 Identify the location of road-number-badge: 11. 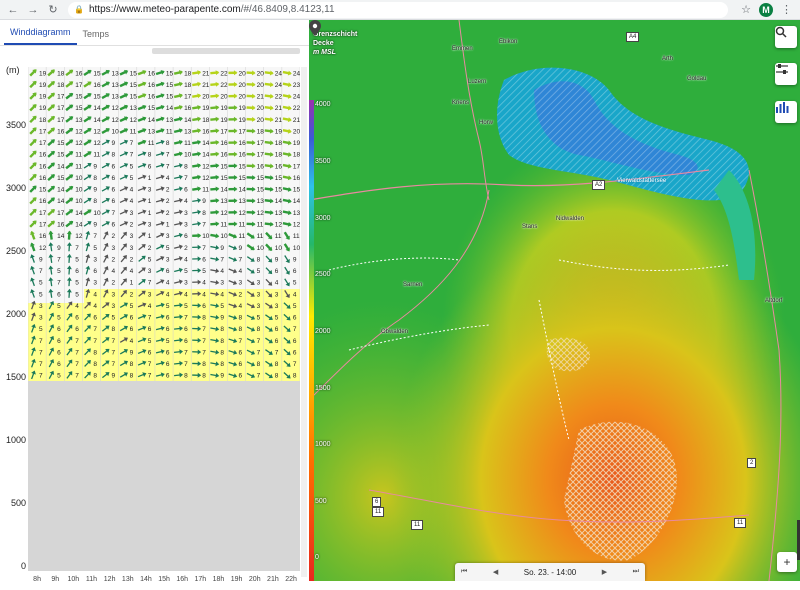
(740, 523).